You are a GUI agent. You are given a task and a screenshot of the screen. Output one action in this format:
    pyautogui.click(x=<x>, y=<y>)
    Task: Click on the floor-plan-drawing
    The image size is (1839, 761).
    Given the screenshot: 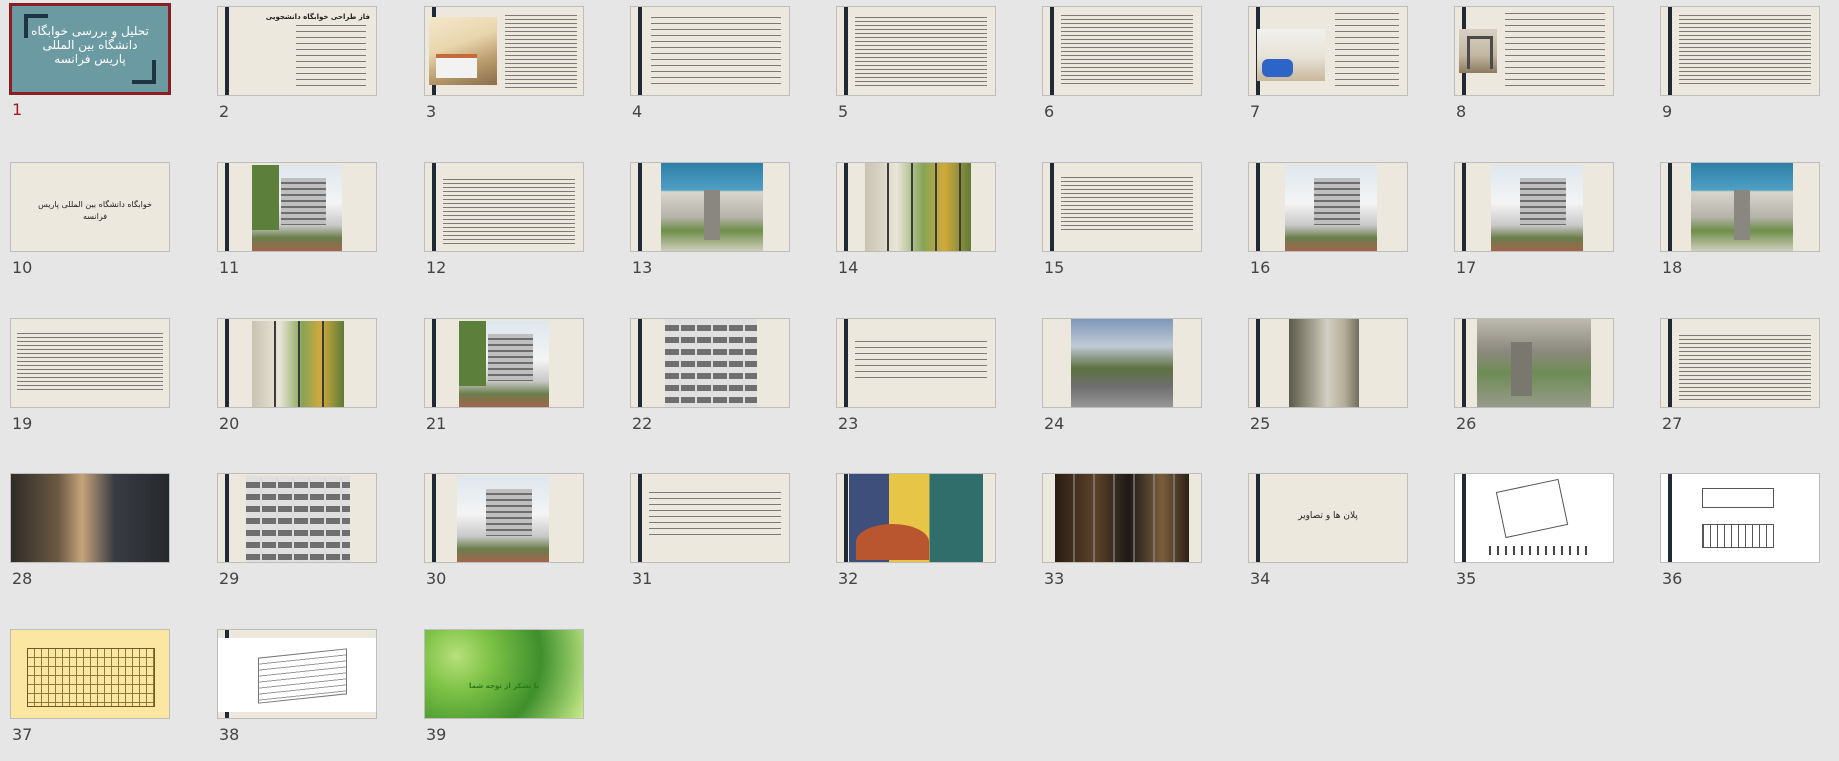 What is the action you would take?
    pyautogui.click(x=1739, y=518)
    